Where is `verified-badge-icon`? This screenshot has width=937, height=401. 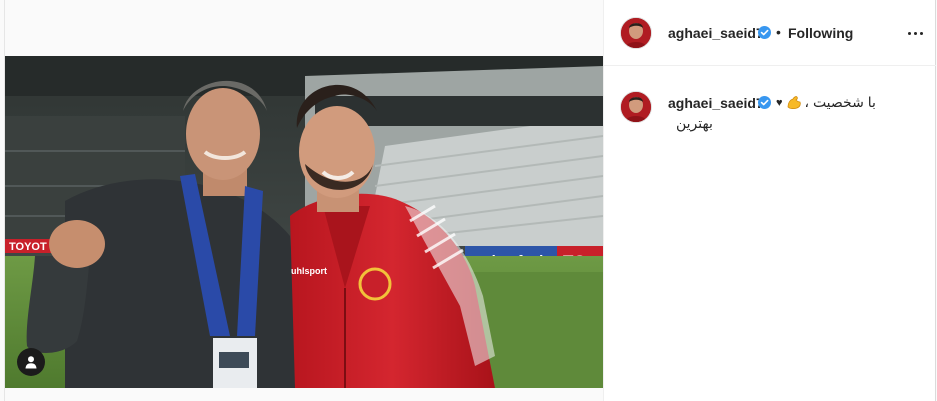
verified-badge-icon is located at coordinates (764, 32).